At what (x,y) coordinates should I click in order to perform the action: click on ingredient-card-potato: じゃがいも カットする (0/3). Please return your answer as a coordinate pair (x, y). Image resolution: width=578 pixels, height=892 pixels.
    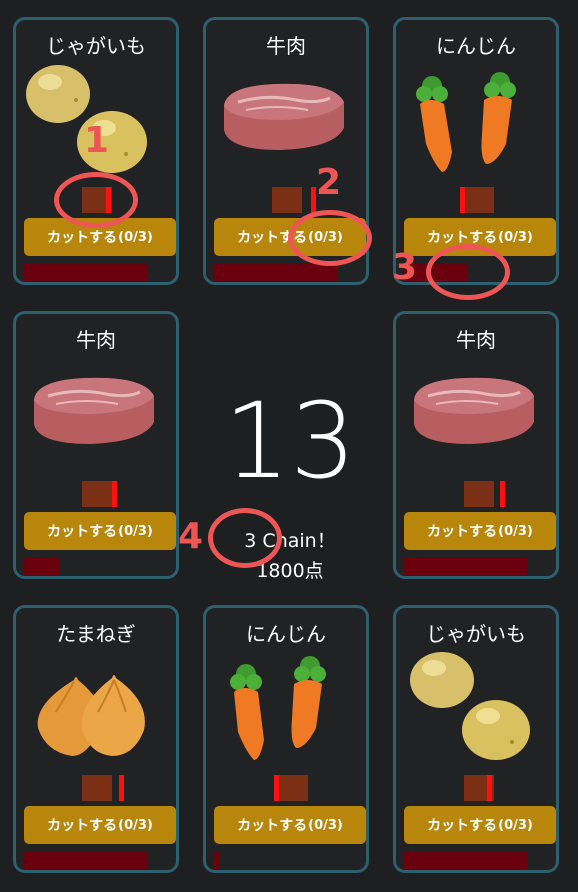
    Looking at the image, I should click on (476, 739).